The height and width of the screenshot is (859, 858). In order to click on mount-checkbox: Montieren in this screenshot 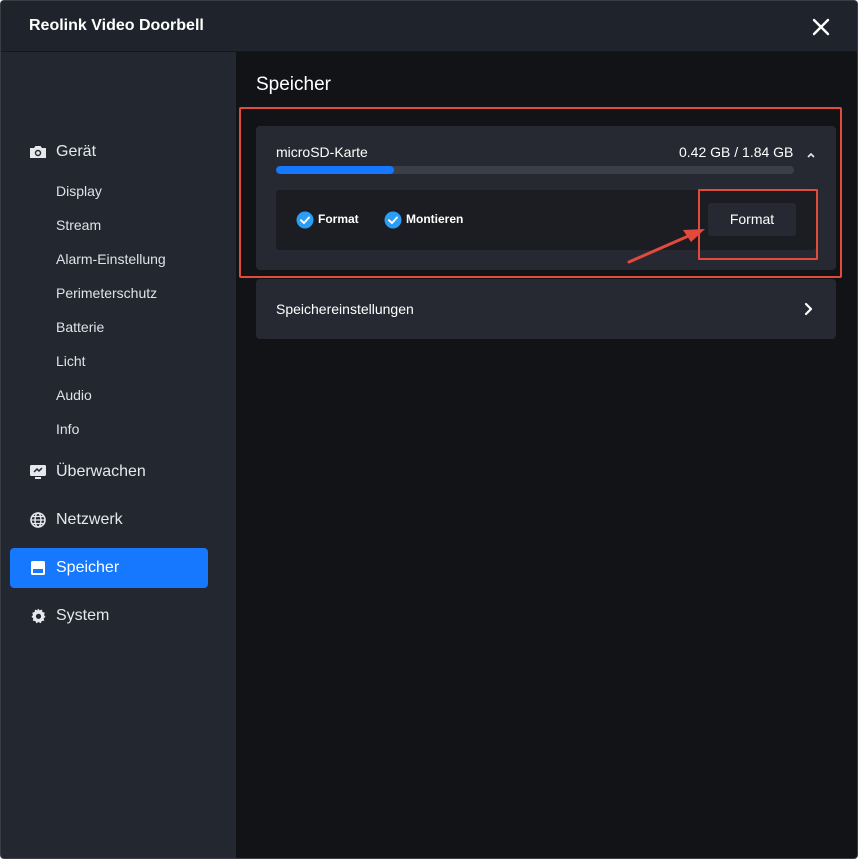, I will do `click(429, 220)`.